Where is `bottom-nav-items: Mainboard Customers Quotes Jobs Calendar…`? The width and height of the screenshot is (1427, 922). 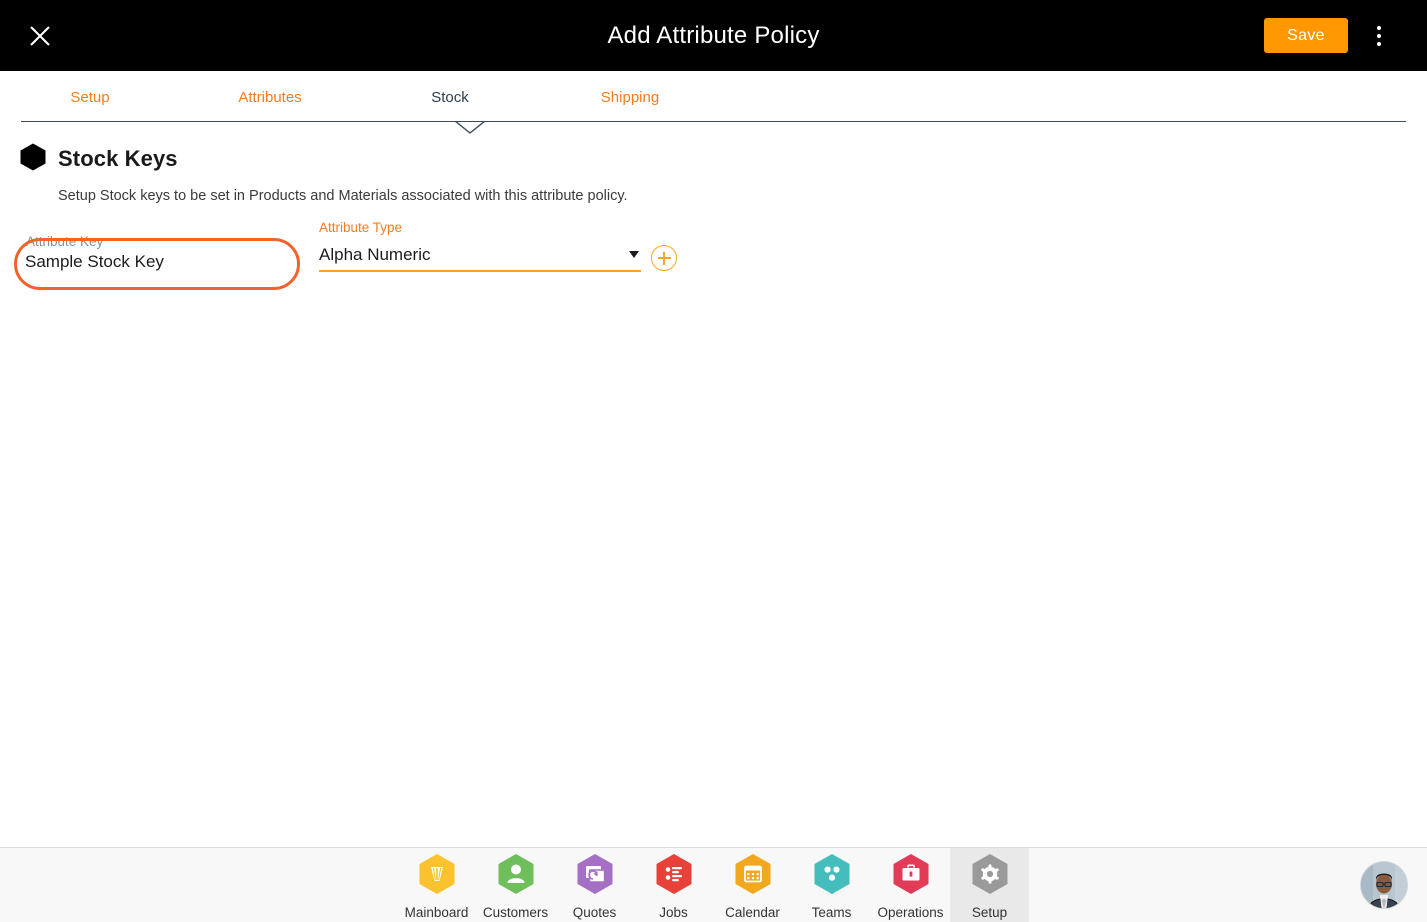
bottom-nav-items: Mainboard Customers Quotes Jobs Calendar… is located at coordinates (713, 885).